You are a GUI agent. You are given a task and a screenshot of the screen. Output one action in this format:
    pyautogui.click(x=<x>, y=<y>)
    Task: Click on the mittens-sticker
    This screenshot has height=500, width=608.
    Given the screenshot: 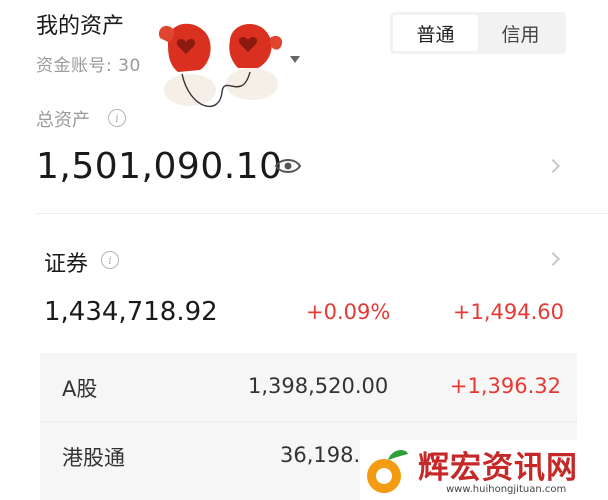 What is the action you would take?
    pyautogui.click(x=220, y=65)
    